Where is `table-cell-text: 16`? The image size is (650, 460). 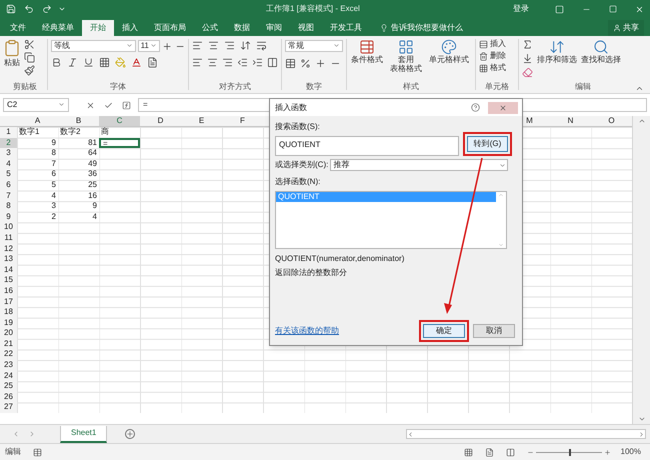
table-cell-text: 16 is located at coordinates (92, 196).